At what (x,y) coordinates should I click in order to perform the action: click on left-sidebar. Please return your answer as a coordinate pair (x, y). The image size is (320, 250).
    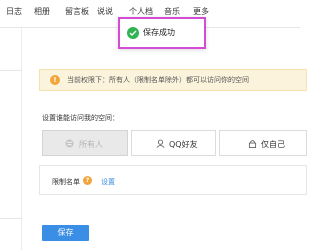
    Looking at the image, I should click on (11, 139).